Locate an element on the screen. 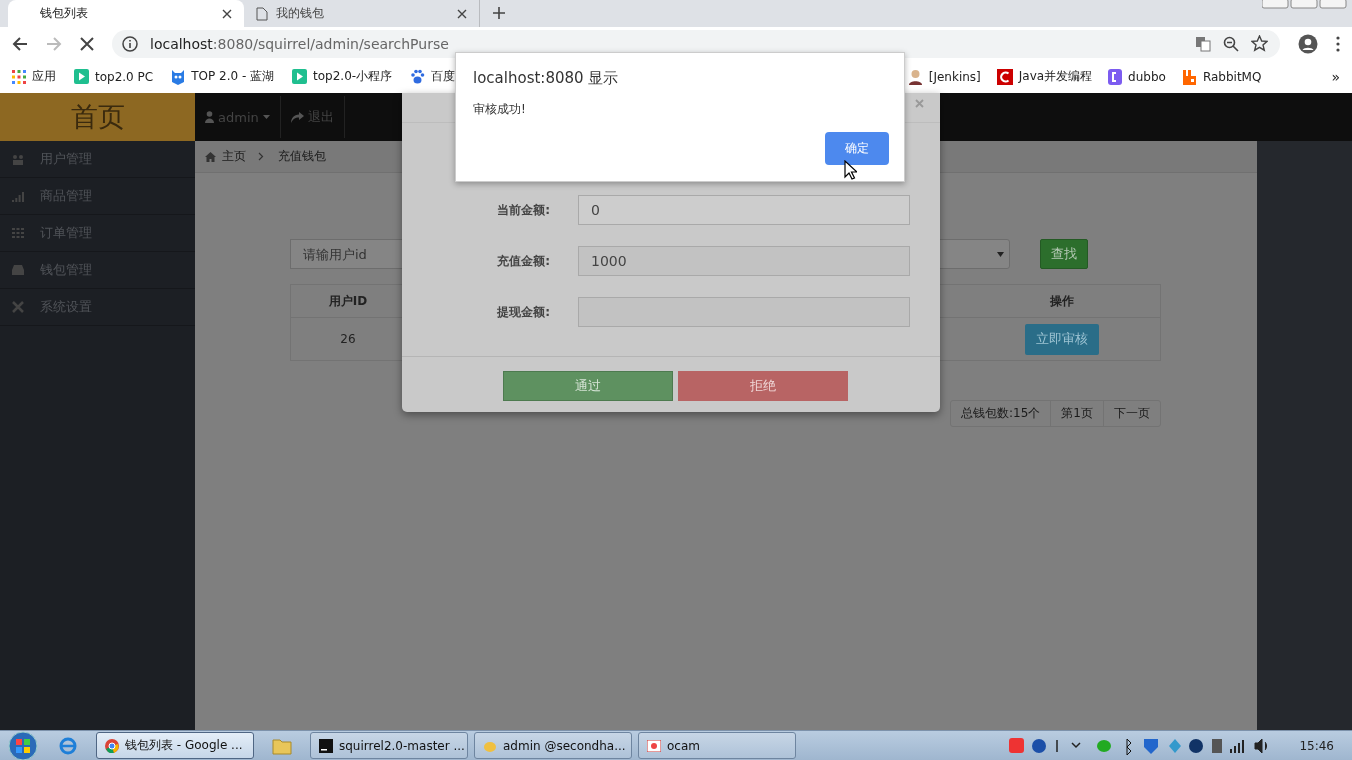 This screenshot has width=1352, height=760. bookmark: 百度 is located at coordinates (433, 76).